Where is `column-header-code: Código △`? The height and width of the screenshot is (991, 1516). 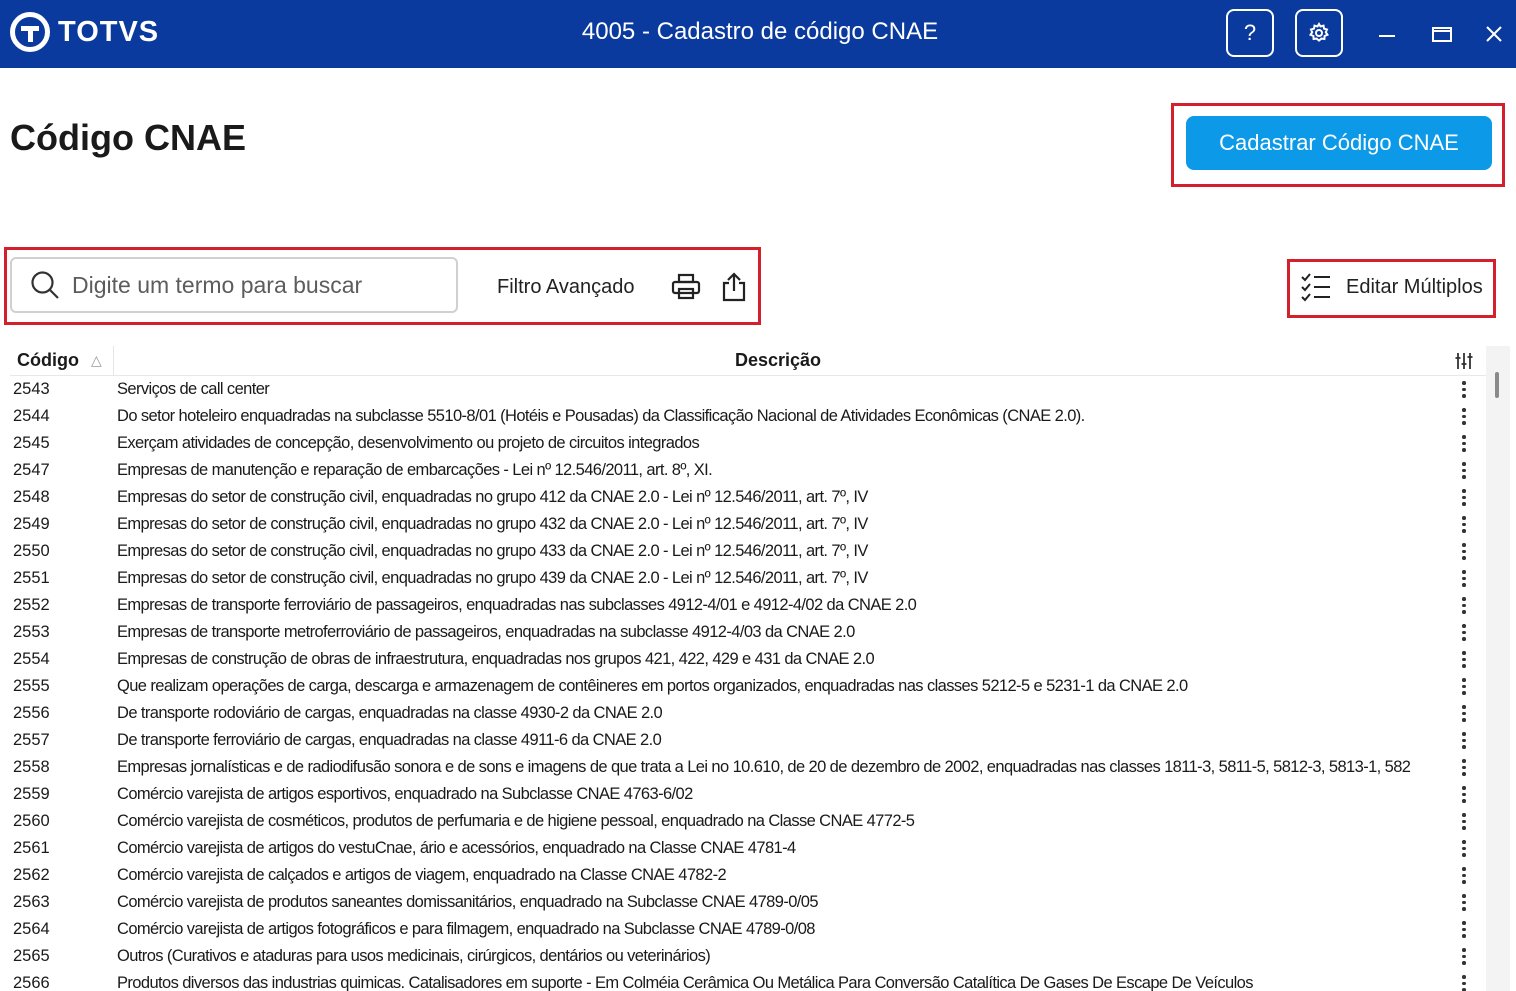
column-header-code: Código △ is located at coordinates (62, 361).